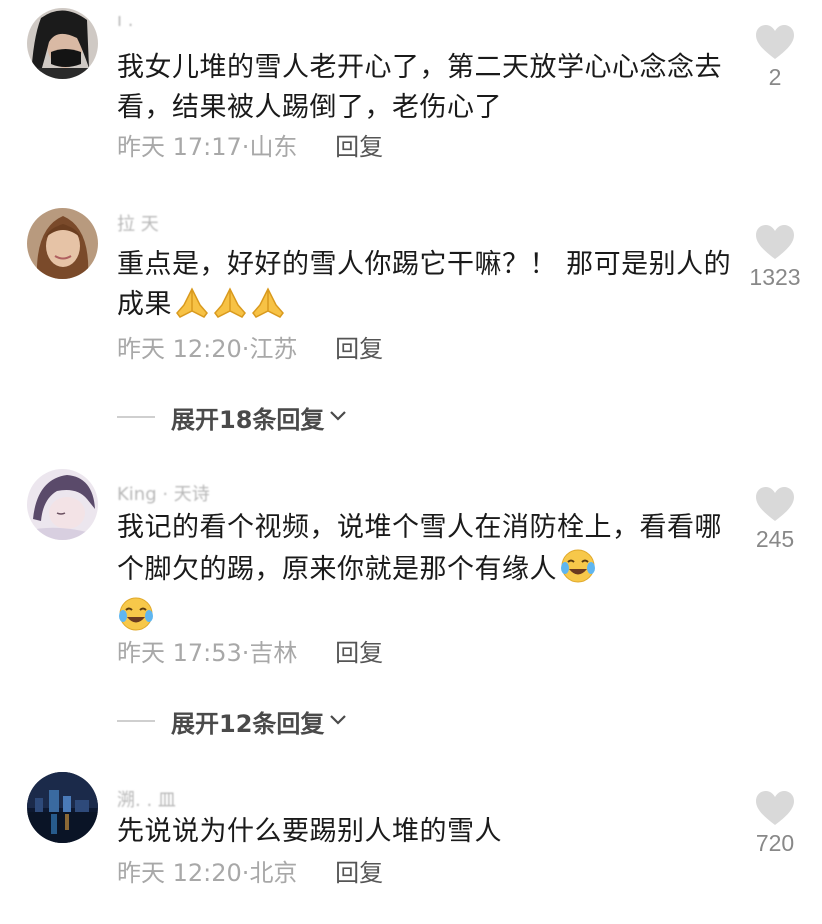 Image resolution: width=822 pixels, height=924 pixels. I want to click on comment-text: 我女儿堆的雪人老开心了，第二天放学心心念念去看，结果被人踢倒了，老伤心了, so click(427, 88).